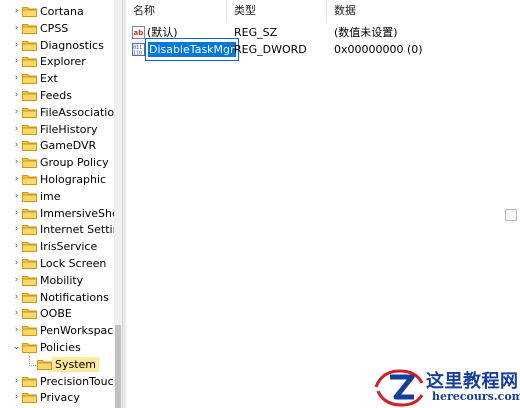 This screenshot has height=408, width=520. Describe the element at coordinates (69, 247) in the screenshot. I see `tree-item-label: IrisService` at that location.